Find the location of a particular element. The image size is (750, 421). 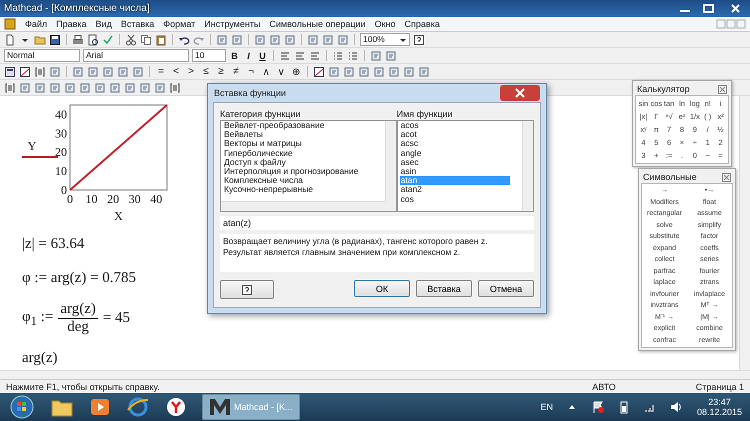

list-item: atan2 is located at coordinates (461, 190).